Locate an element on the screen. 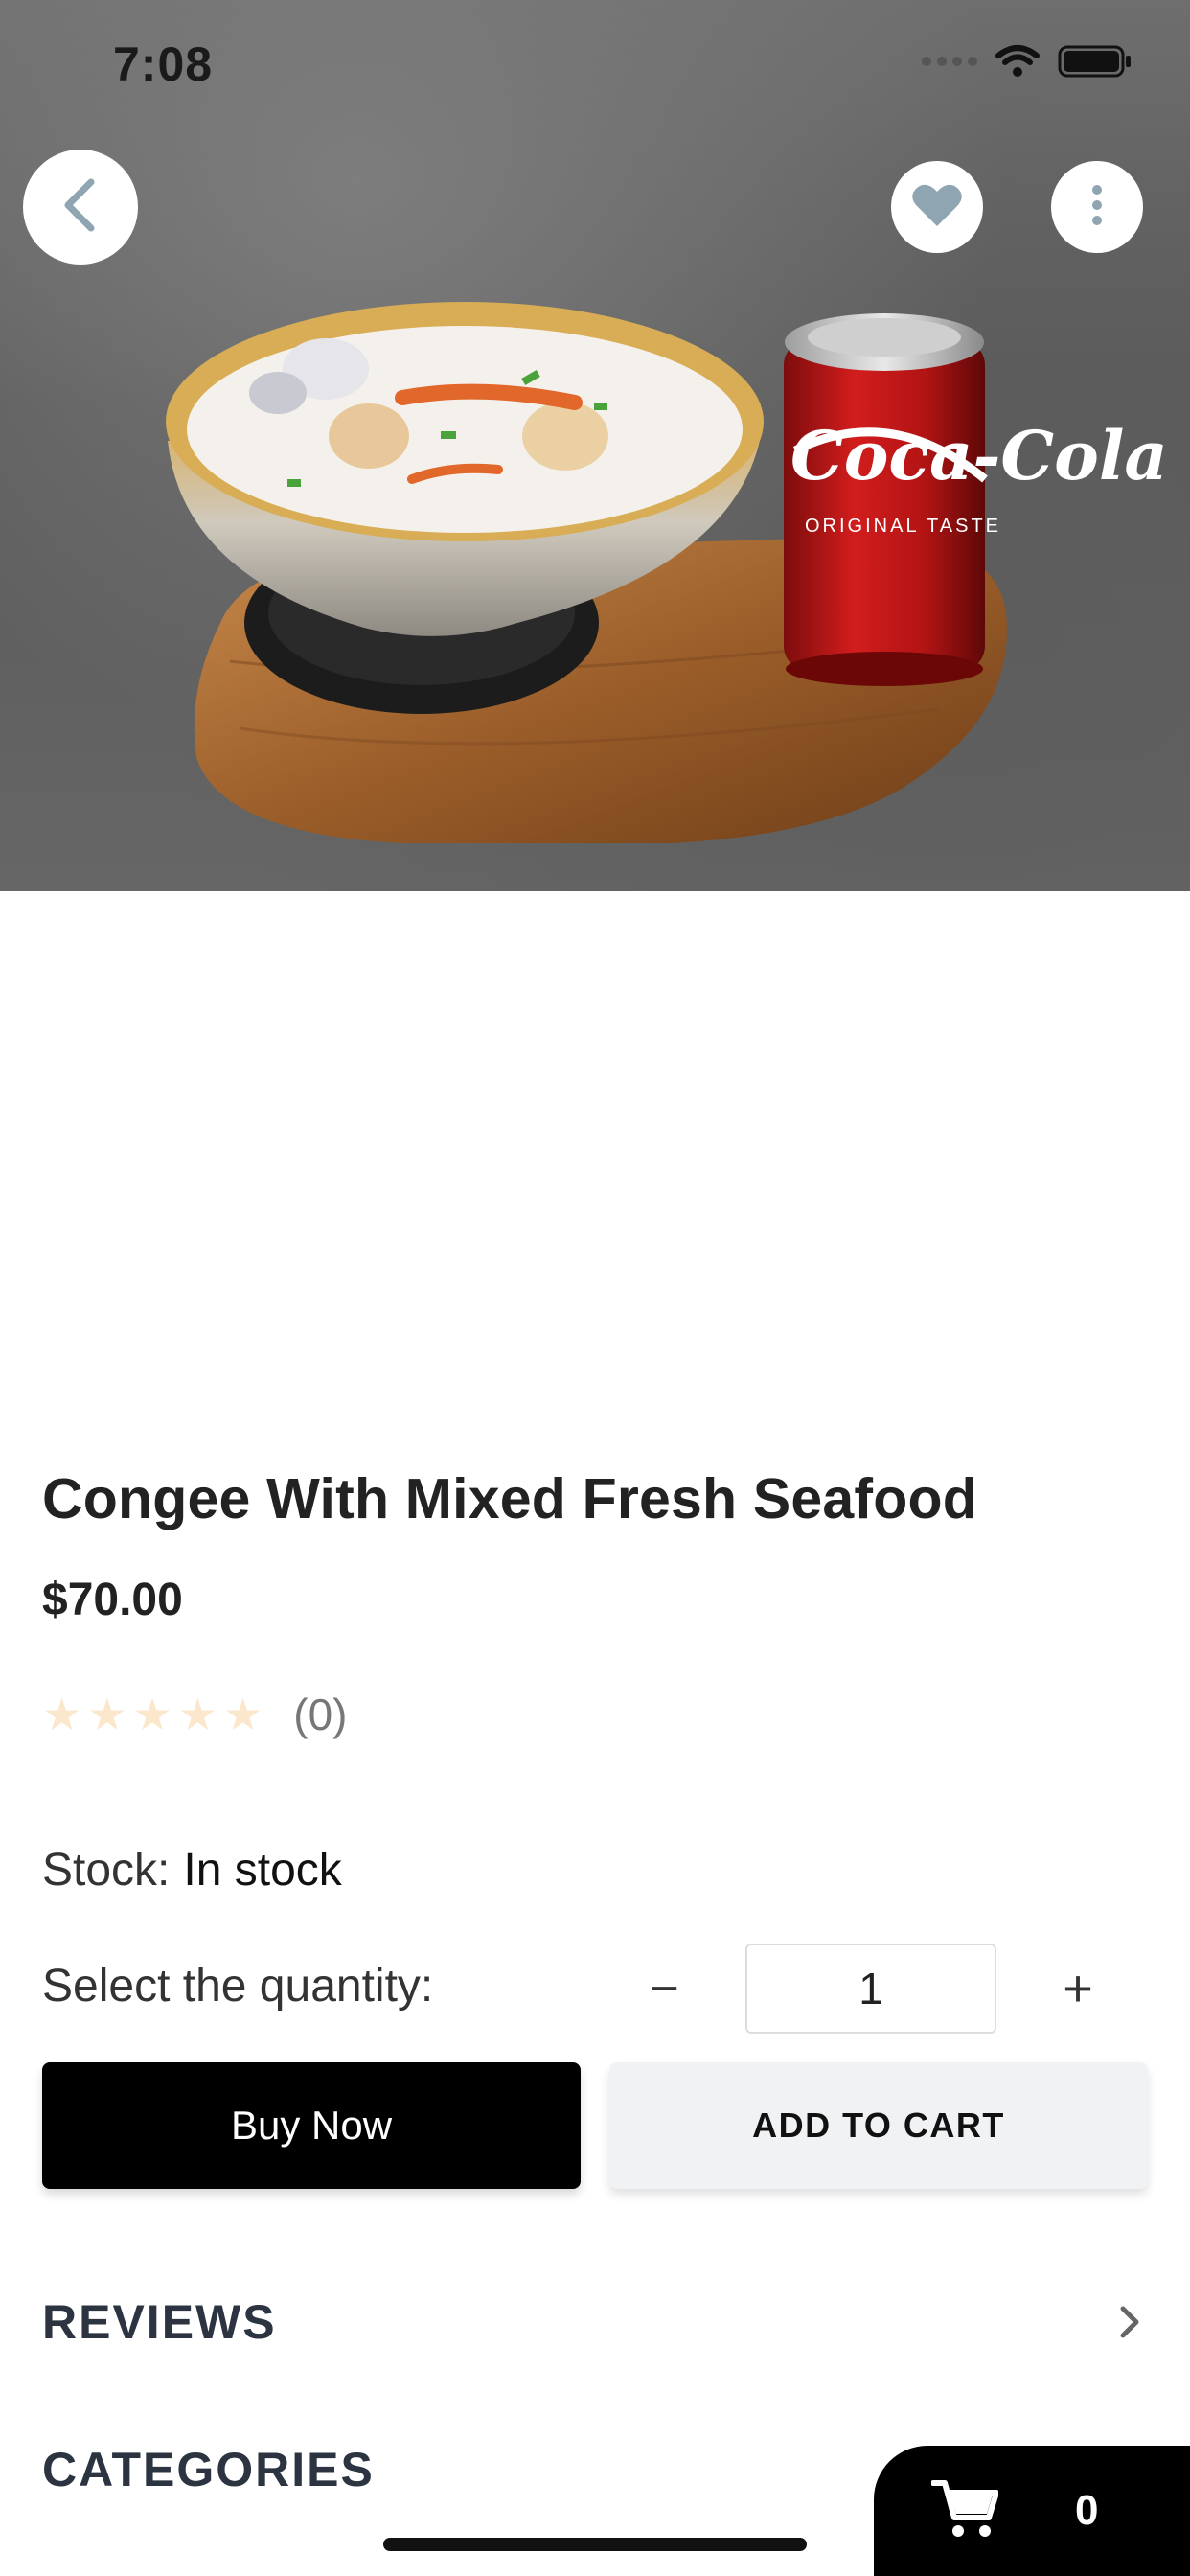 The image size is (1190, 2576). more-options-button is located at coordinates (1097, 207).